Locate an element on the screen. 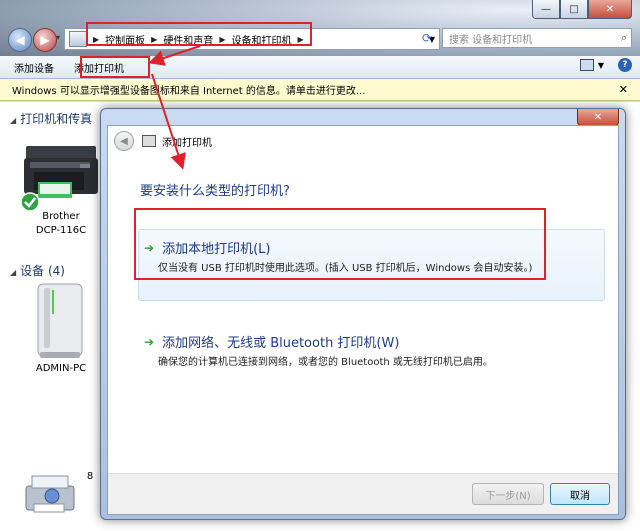 The width and height of the screenshot is (640, 531). annotation-arrows is located at coordinates (174, 107).